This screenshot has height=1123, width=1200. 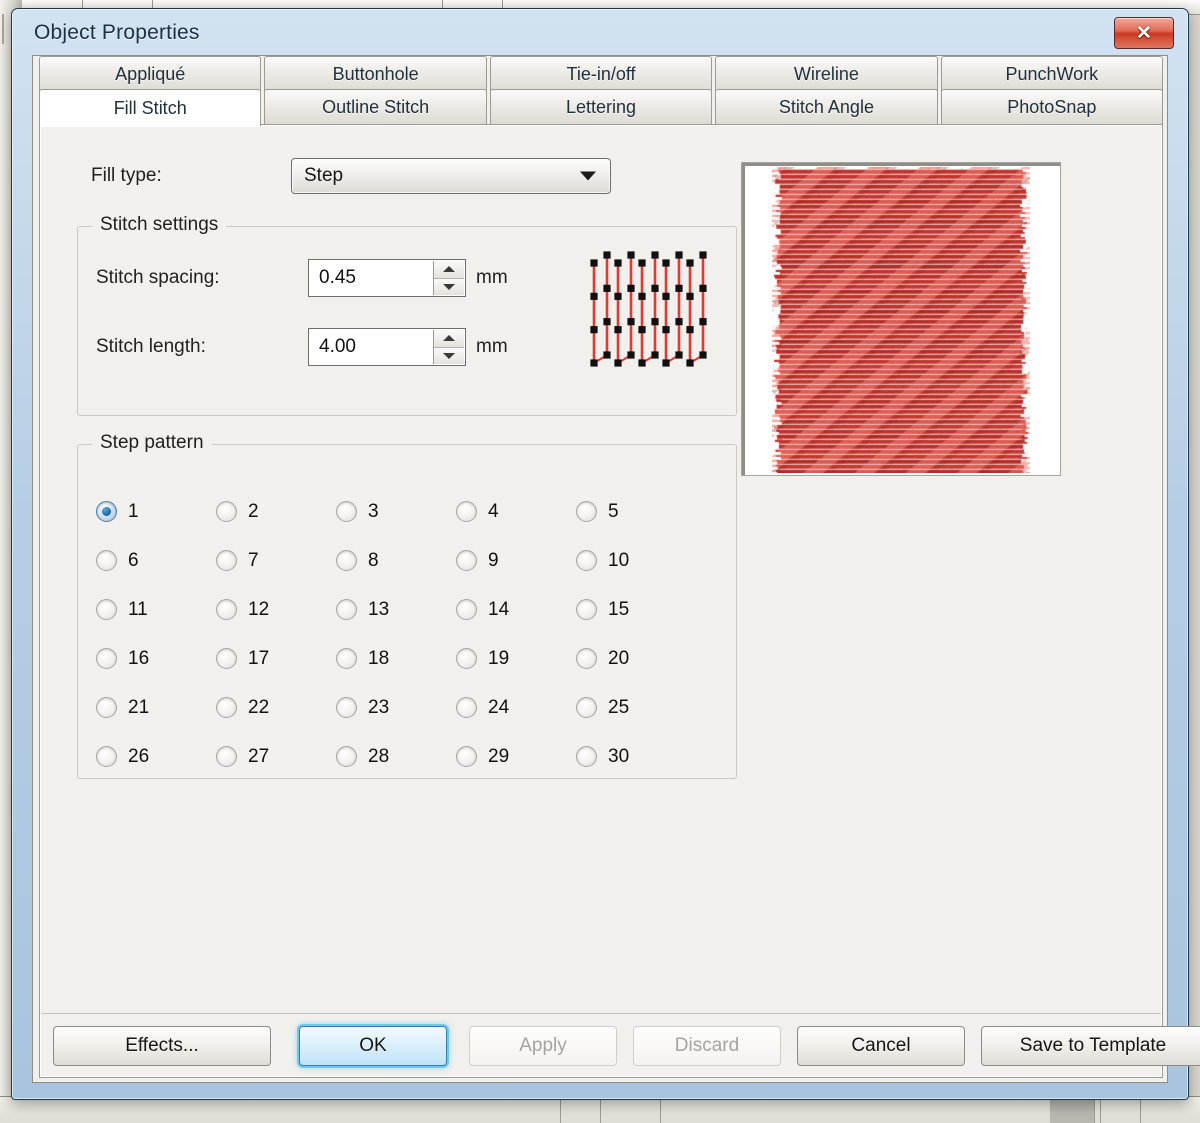 I want to click on tab-buttonhole: Buttonhole, so click(x=375, y=74).